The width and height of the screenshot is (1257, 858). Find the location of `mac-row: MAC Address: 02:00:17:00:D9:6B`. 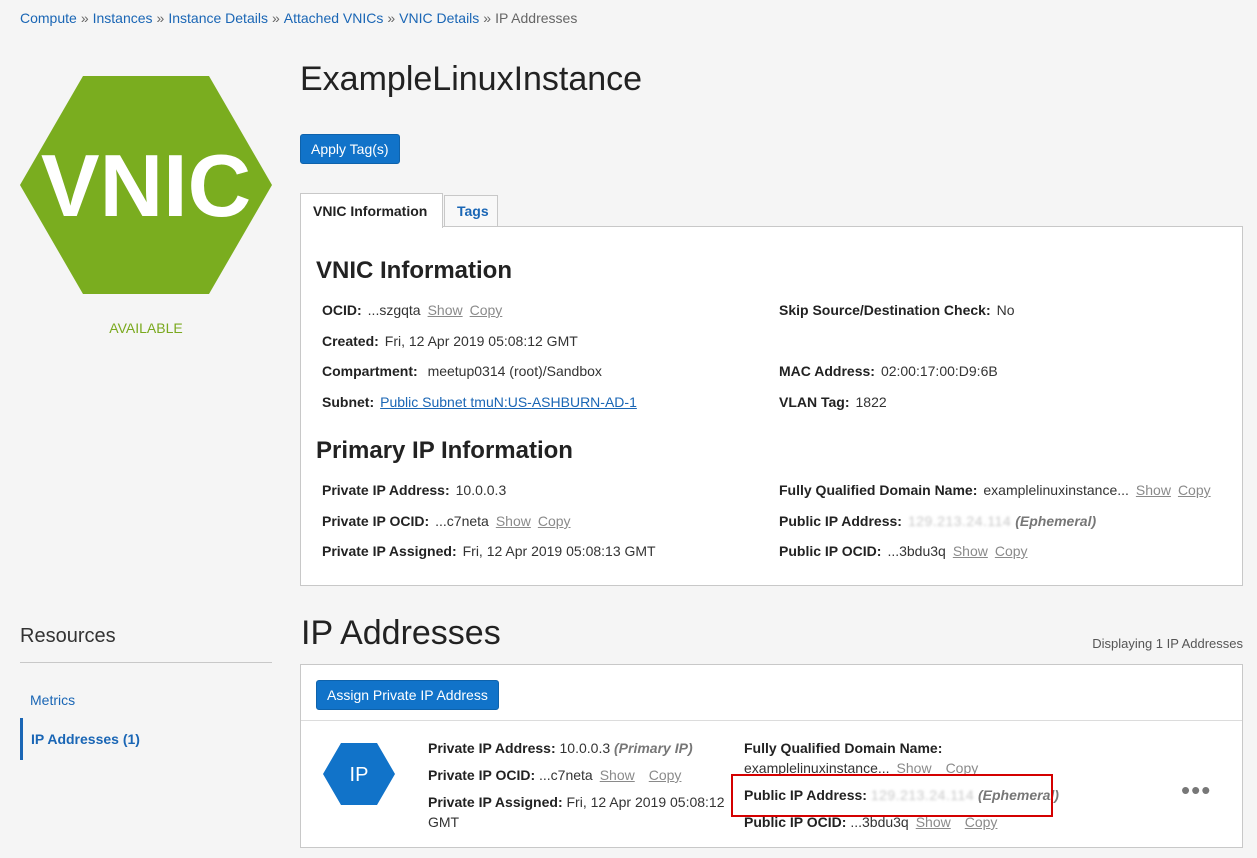

mac-row: MAC Address: 02:00:17:00:D9:6B is located at coordinates (888, 371).